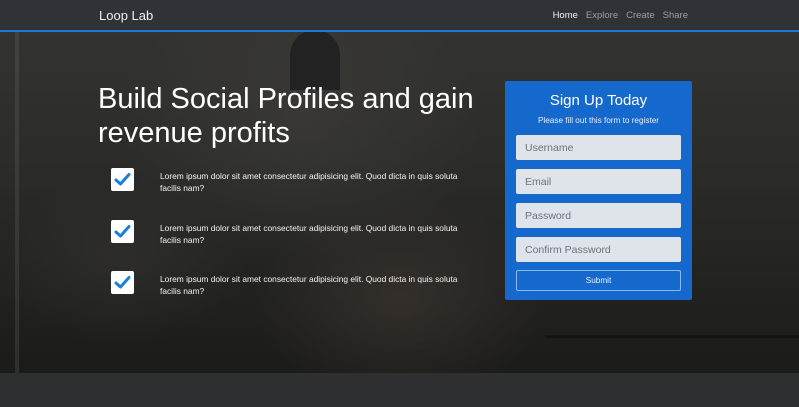  What do you see at coordinates (598, 215) in the screenshot?
I see `password-input` at bounding box center [598, 215].